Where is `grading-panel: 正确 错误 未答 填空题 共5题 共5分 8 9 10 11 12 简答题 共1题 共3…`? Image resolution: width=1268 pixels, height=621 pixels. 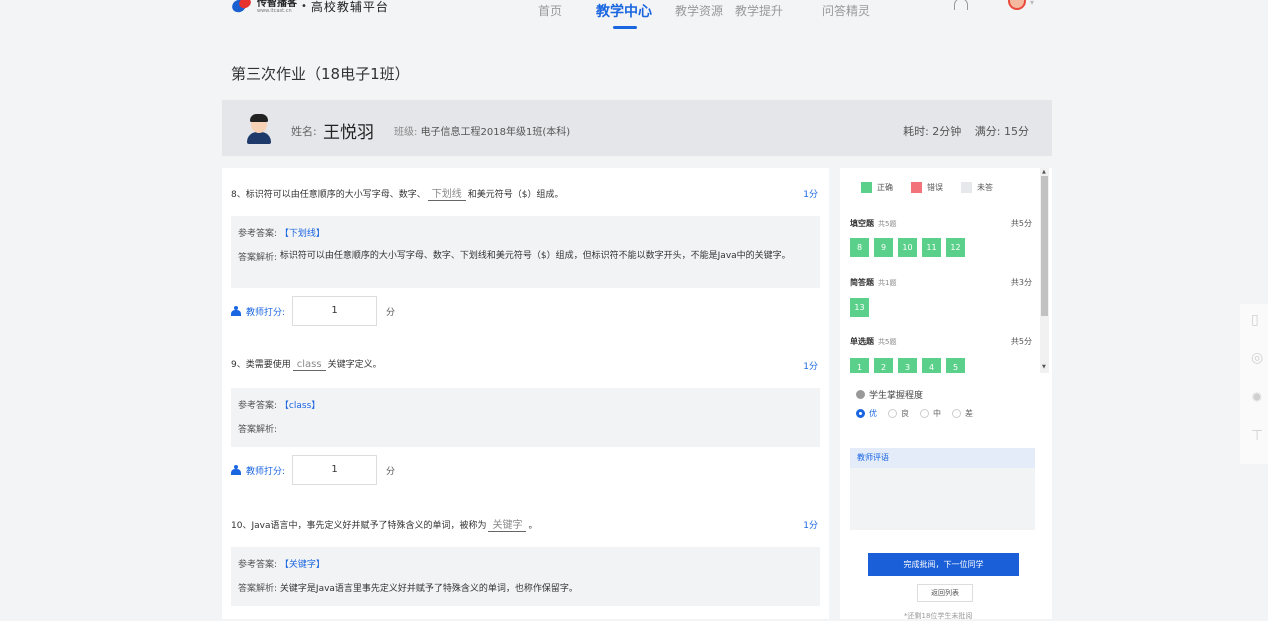
grading-panel: 正确 错误 未答 填空题 共5题 共5分 8 9 10 11 12 简答题 共1题 共3… is located at coordinates (946, 394).